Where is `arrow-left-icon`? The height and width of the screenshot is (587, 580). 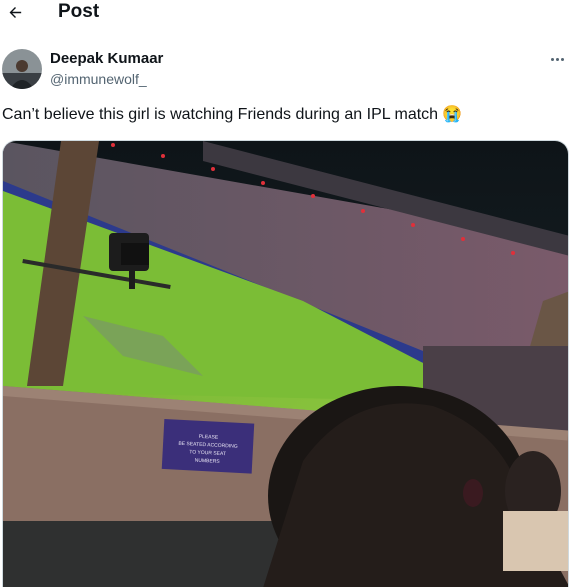
arrow-left-icon is located at coordinates (15, 12).